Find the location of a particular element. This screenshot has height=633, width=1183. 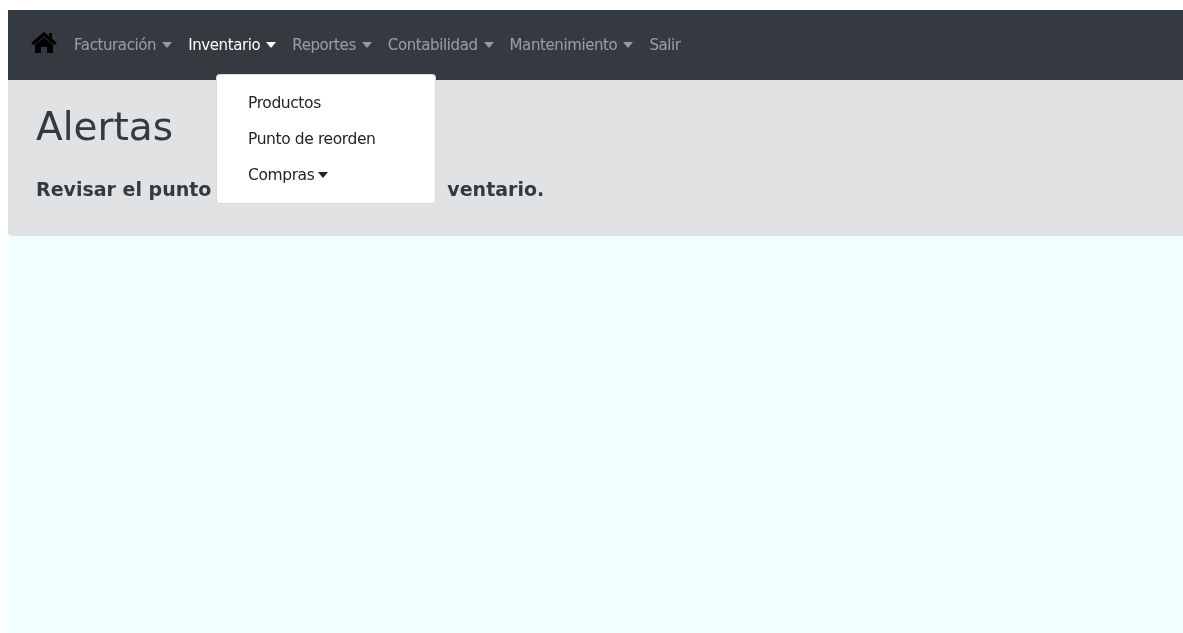

menu-item: Compras is located at coordinates (326, 175).